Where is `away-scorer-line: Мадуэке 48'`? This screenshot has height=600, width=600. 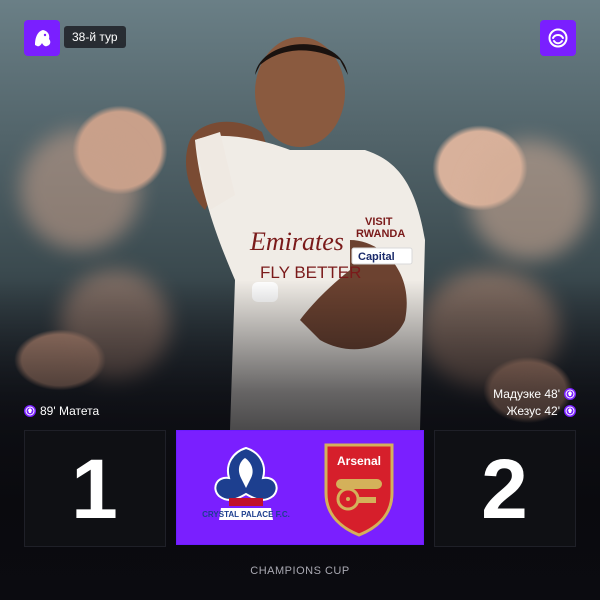
away-scorer-line: Мадуэке 48' is located at coordinates (534, 394).